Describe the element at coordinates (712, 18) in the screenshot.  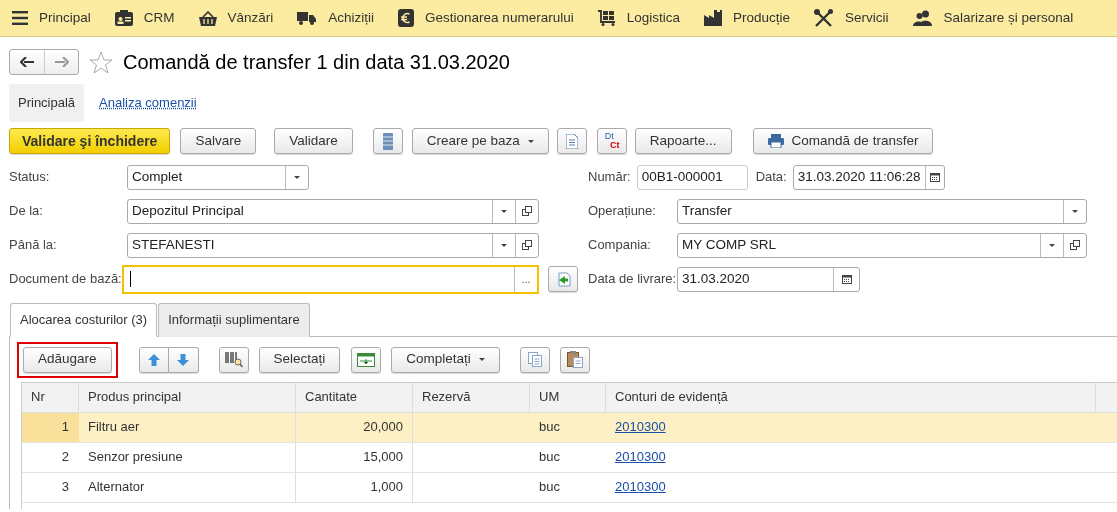
I see `factory-icon` at that location.